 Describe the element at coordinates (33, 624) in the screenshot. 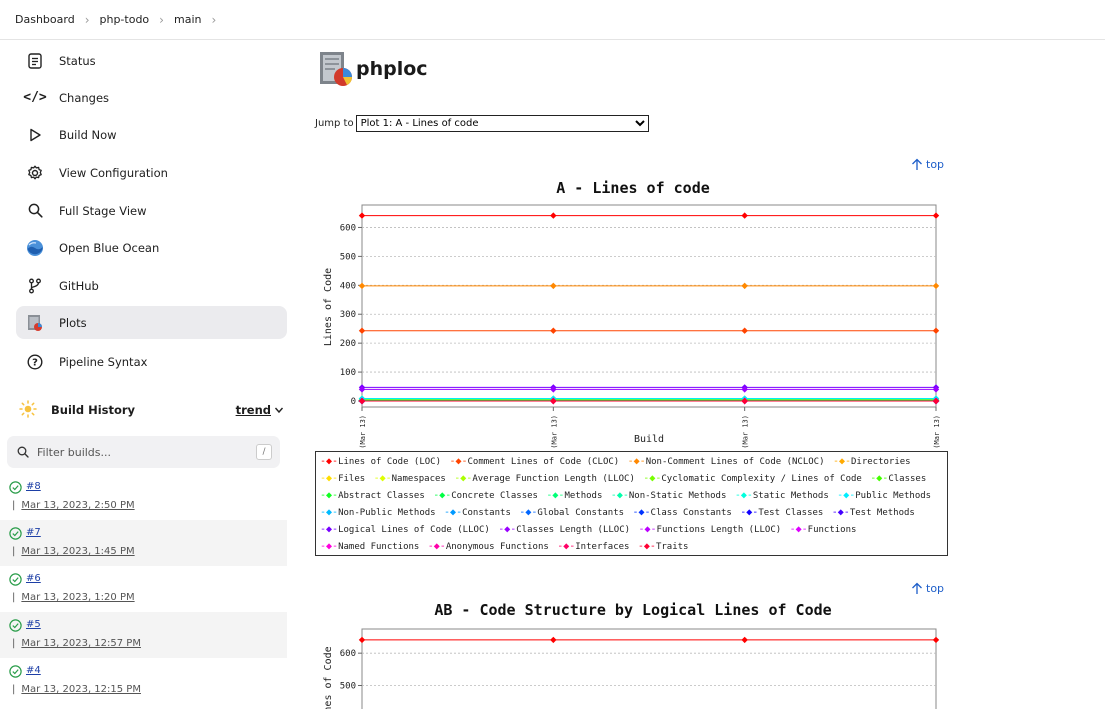

I see `build-number-link: #5` at that location.